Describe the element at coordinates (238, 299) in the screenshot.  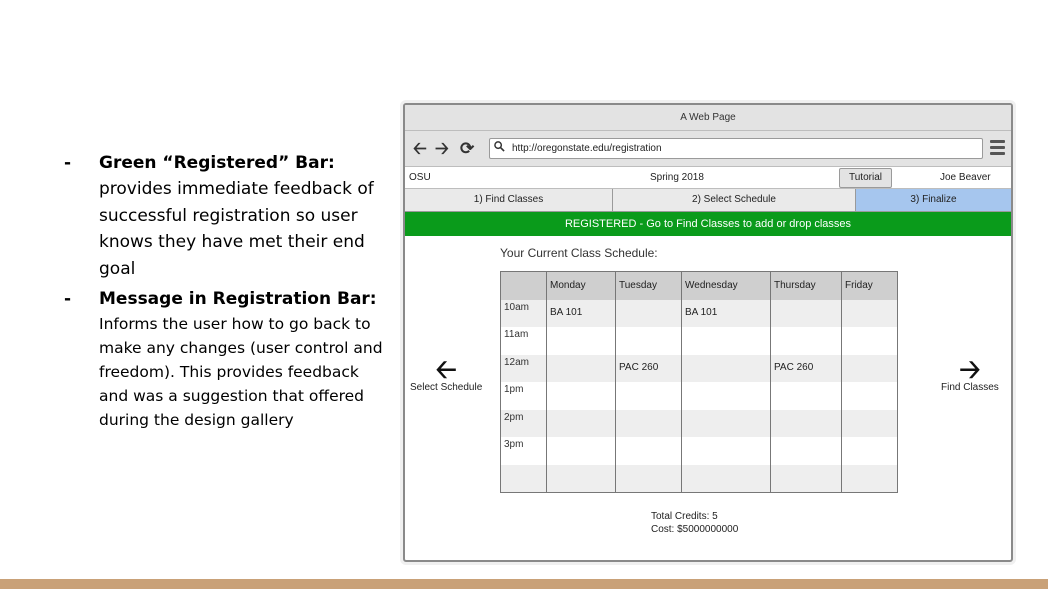
I see `note-heading: Message in Registration Bar:` at that location.